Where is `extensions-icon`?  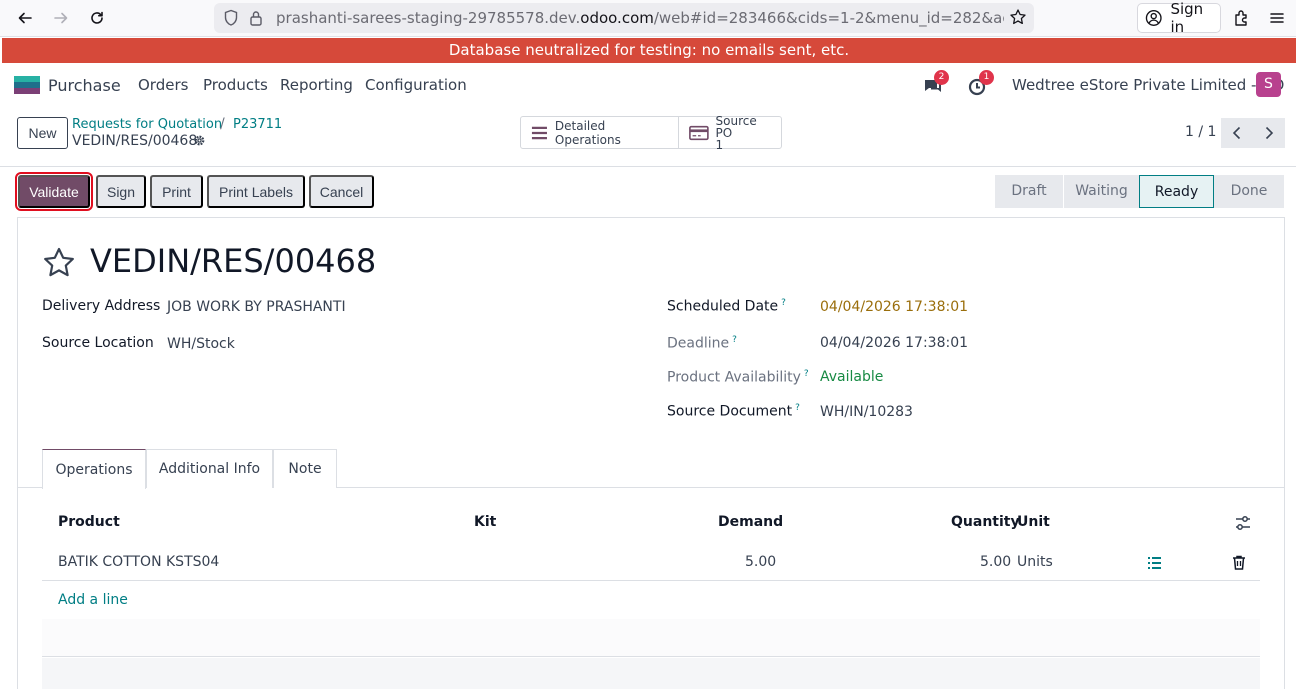
extensions-icon is located at coordinates (1242, 18).